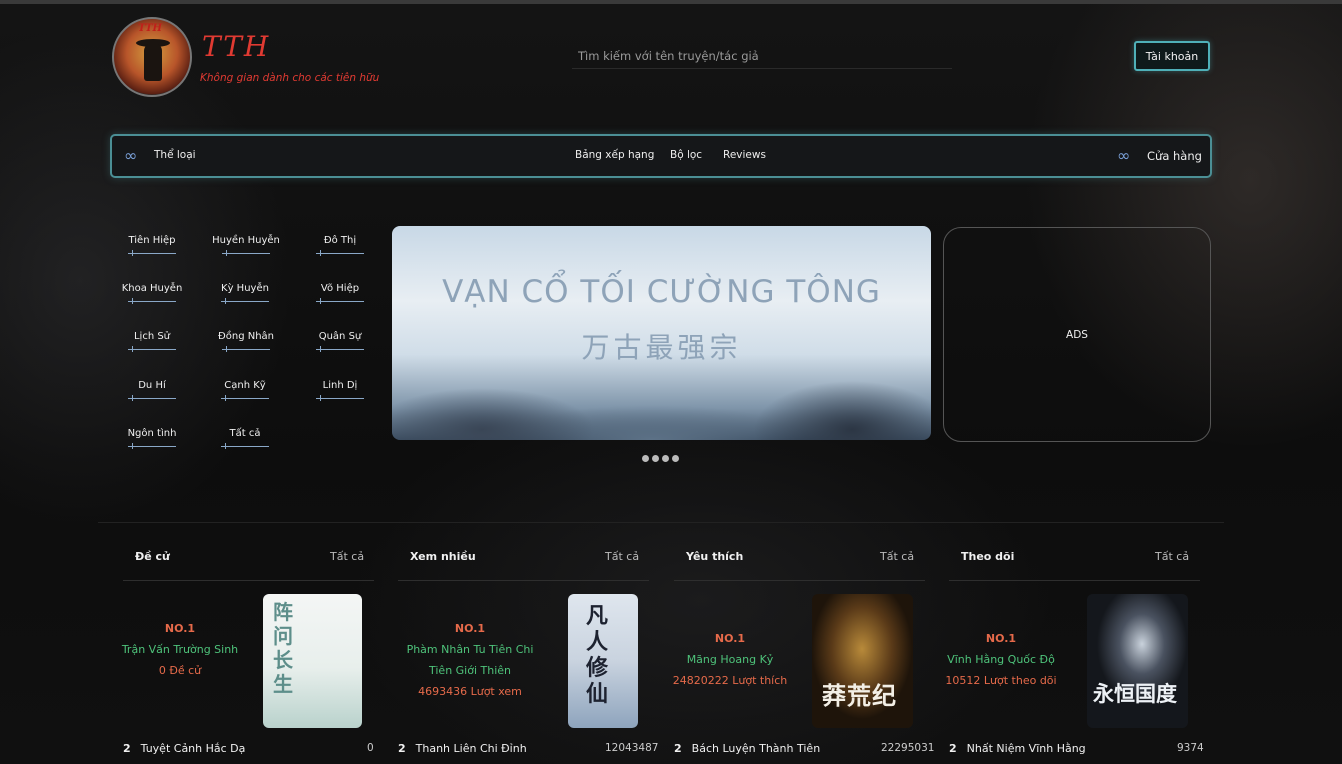  I want to click on col-favorite-title: Yêu thích, so click(715, 556).